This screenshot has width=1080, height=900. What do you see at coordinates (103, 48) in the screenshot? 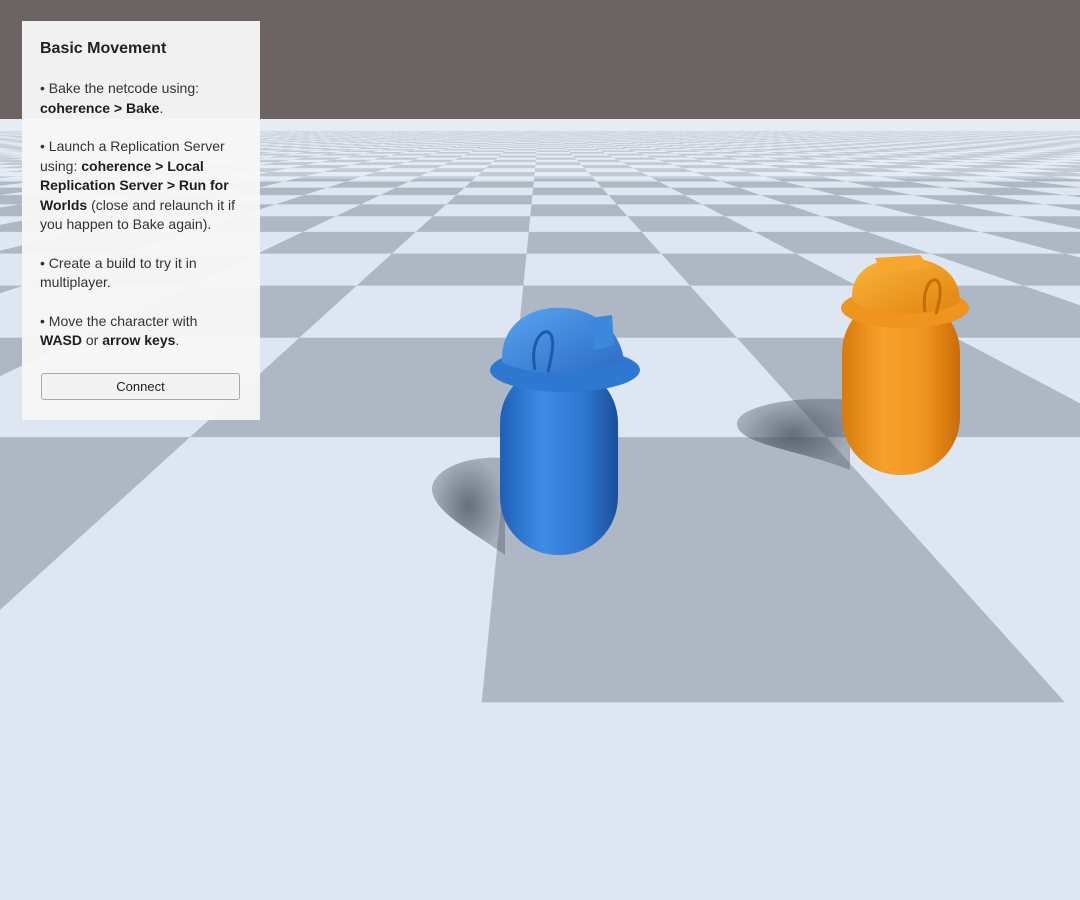
I see `panel-title: Basic Movement` at bounding box center [103, 48].